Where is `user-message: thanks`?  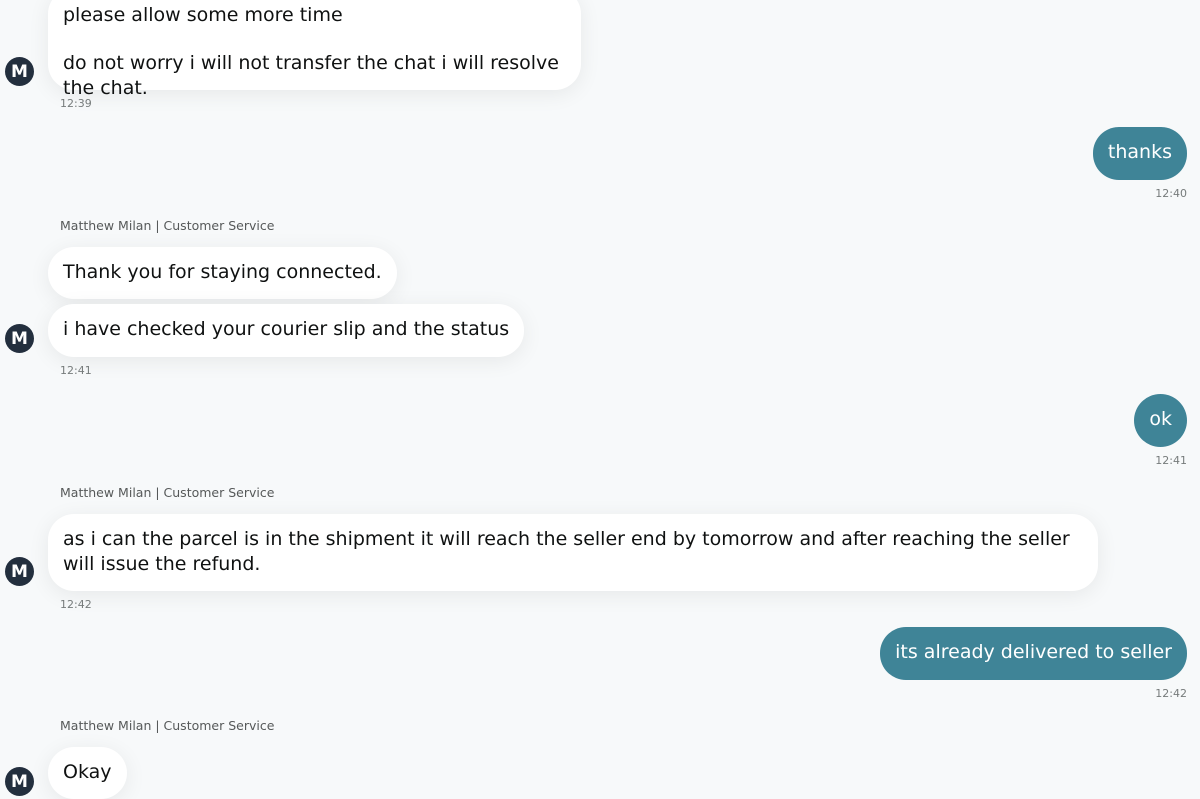 user-message: thanks is located at coordinates (1139, 153).